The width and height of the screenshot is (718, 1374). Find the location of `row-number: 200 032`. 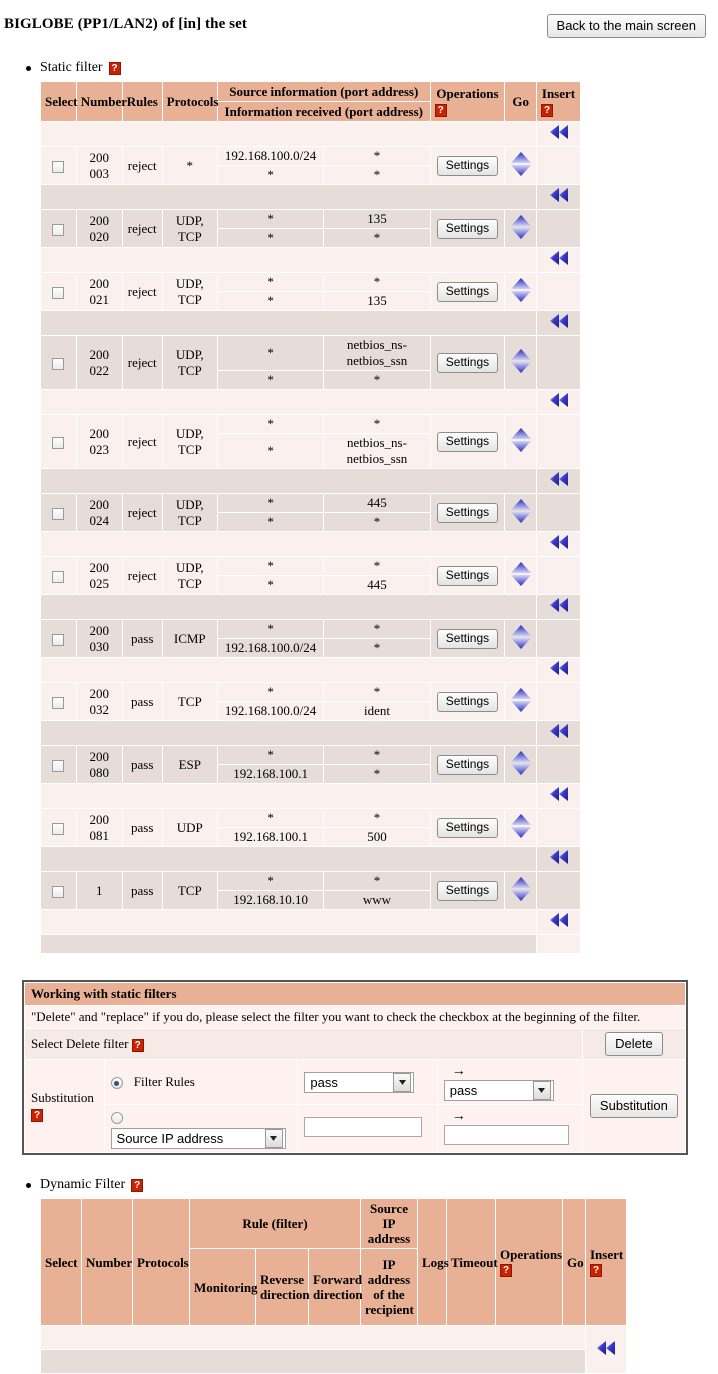

row-number: 200 032 is located at coordinates (99, 701).